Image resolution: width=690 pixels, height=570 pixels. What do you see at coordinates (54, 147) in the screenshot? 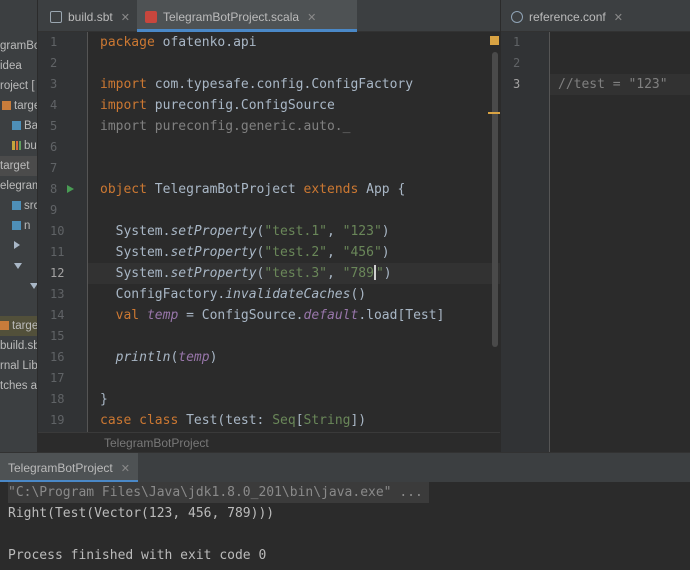
I see `line-number: 6` at bounding box center [54, 147].